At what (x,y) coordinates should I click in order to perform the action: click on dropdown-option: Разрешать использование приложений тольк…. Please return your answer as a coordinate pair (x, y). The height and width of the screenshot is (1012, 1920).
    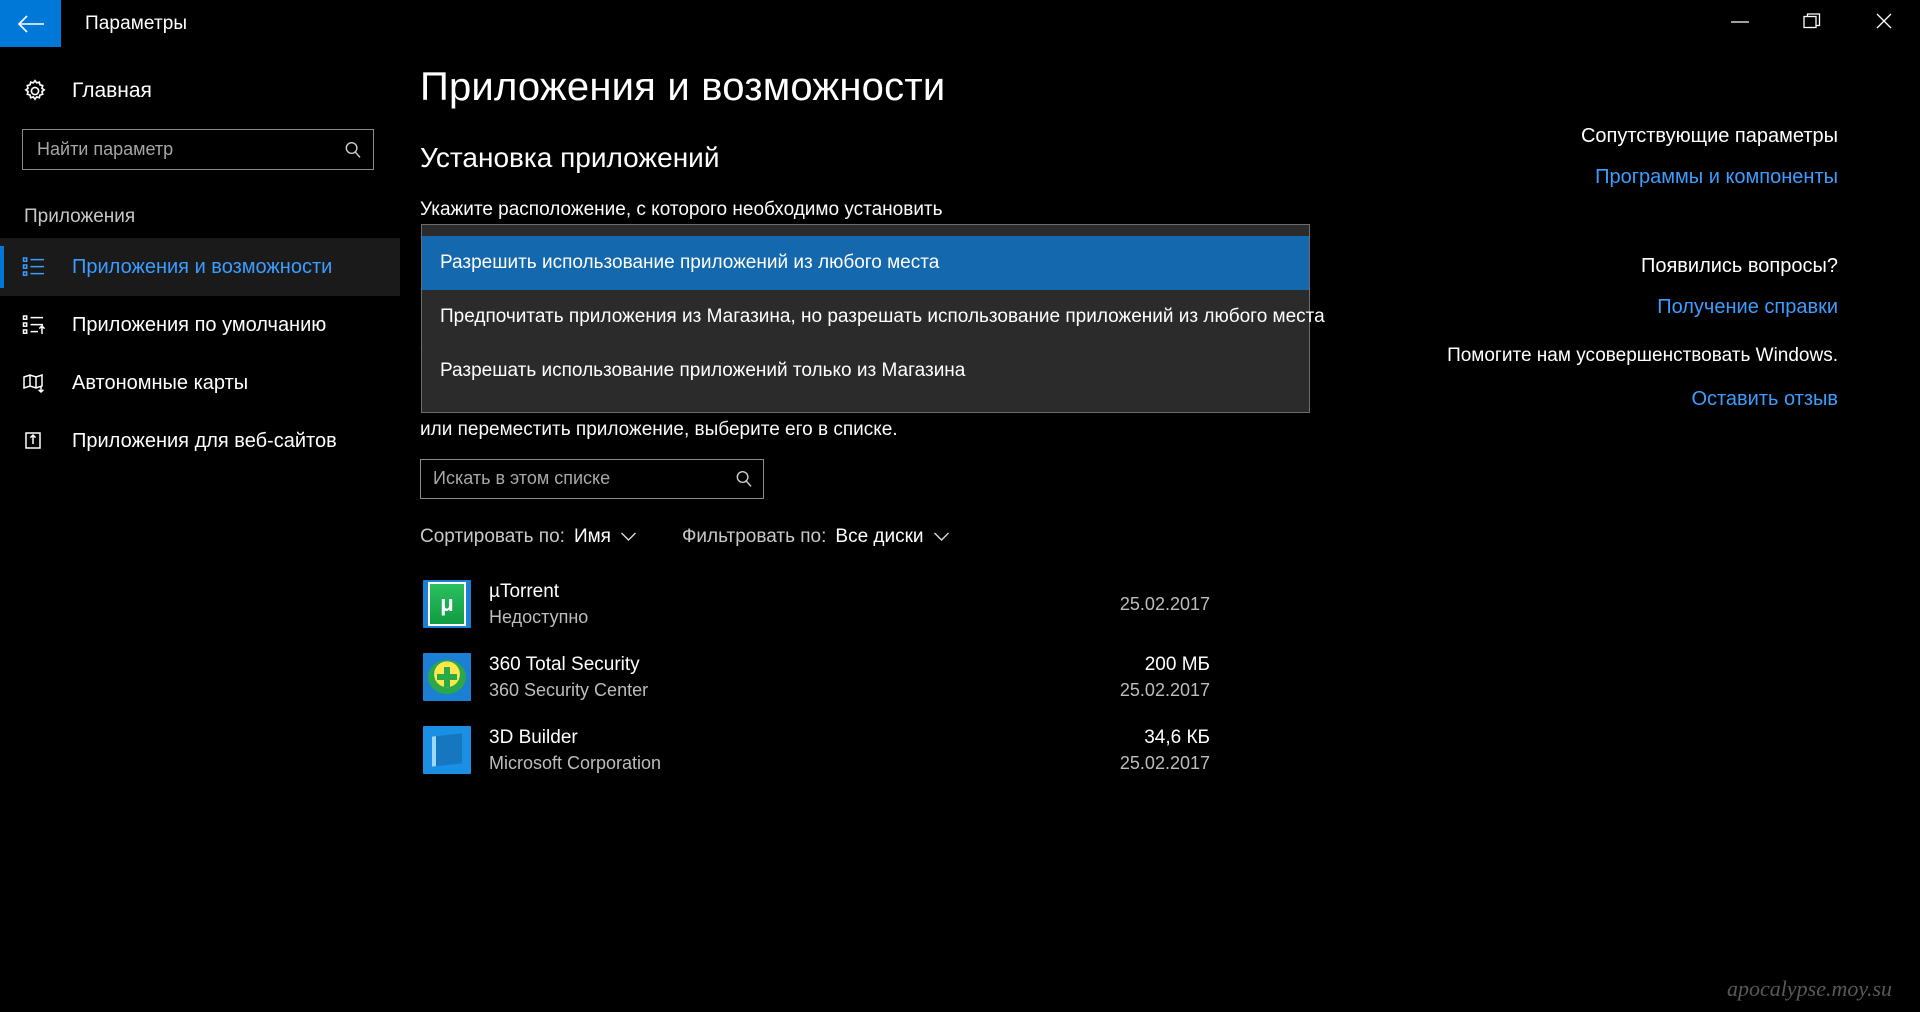
    Looking at the image, I should click on (865, 371).